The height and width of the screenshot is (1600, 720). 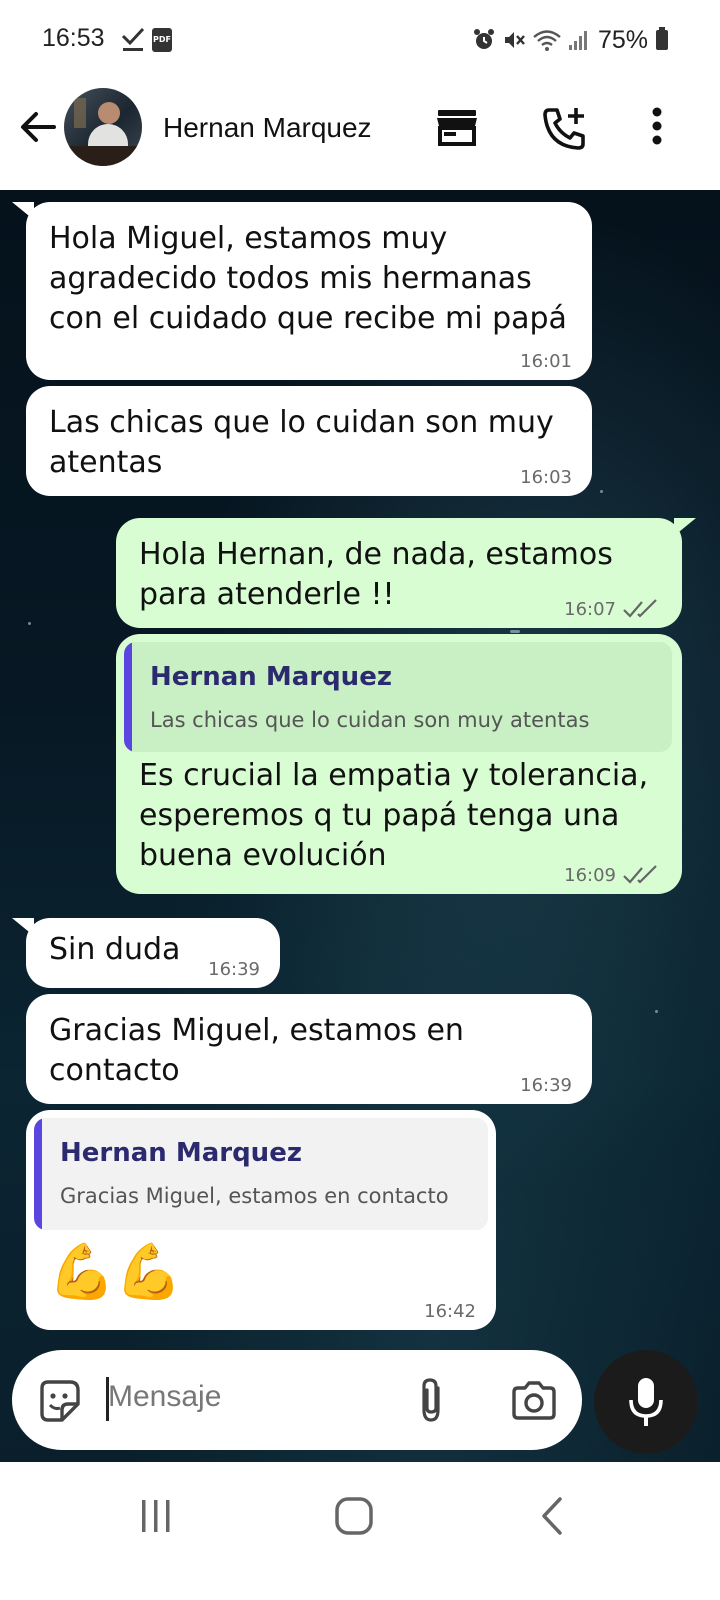 What do you see at coordinates (431, 1401) in the screenshot?
I see `paperclip-icon` at bounding box center [431, 1401].